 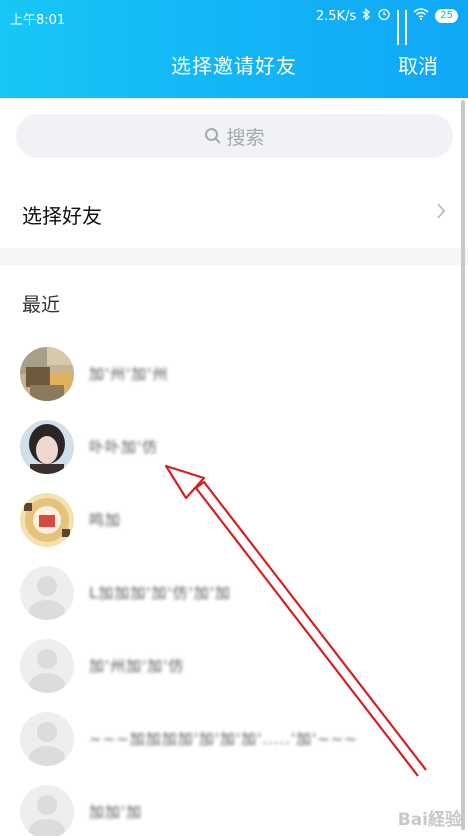 I want to click on select-friends-label: 选择好友, so click(x=62, y=216).